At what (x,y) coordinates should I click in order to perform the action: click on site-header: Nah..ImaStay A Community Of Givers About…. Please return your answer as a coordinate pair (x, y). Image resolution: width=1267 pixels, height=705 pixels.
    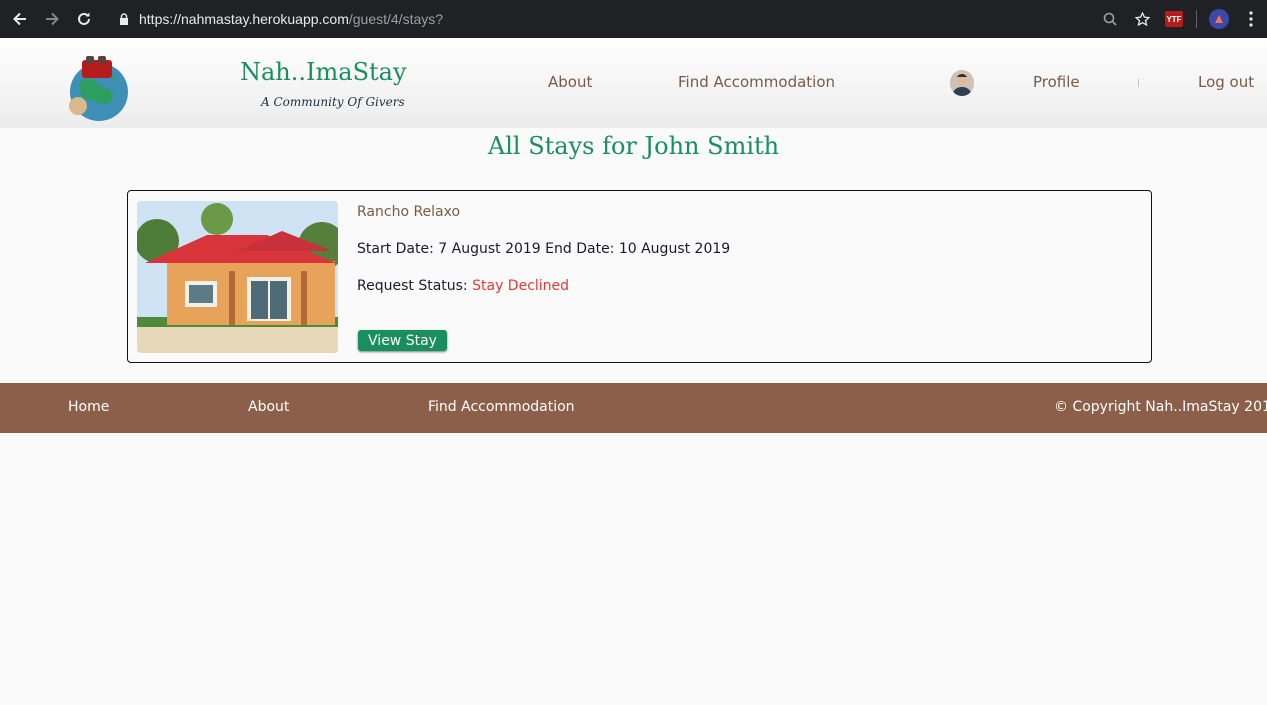
    Looking at the image, I should click on (633, 83).